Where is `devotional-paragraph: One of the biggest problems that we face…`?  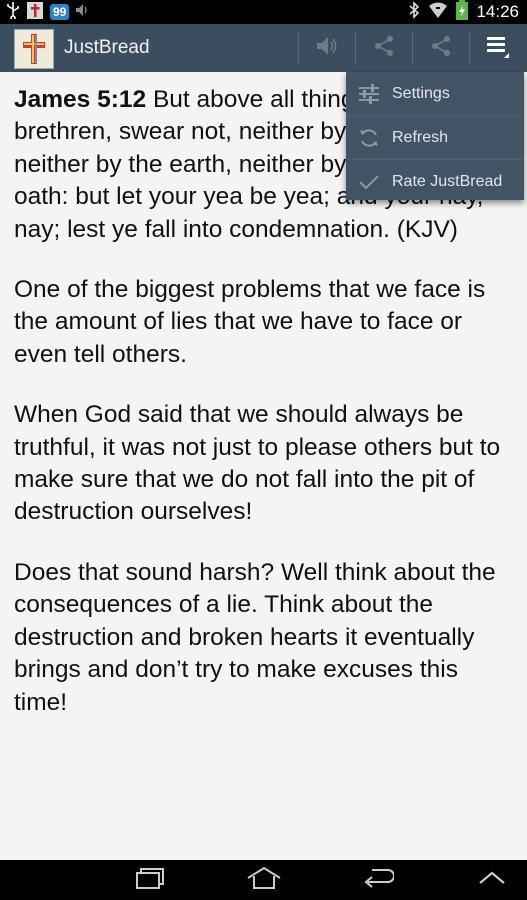
devotional-paragraph: One of the biggest problems that we face… is located at coordinates (250, 322).